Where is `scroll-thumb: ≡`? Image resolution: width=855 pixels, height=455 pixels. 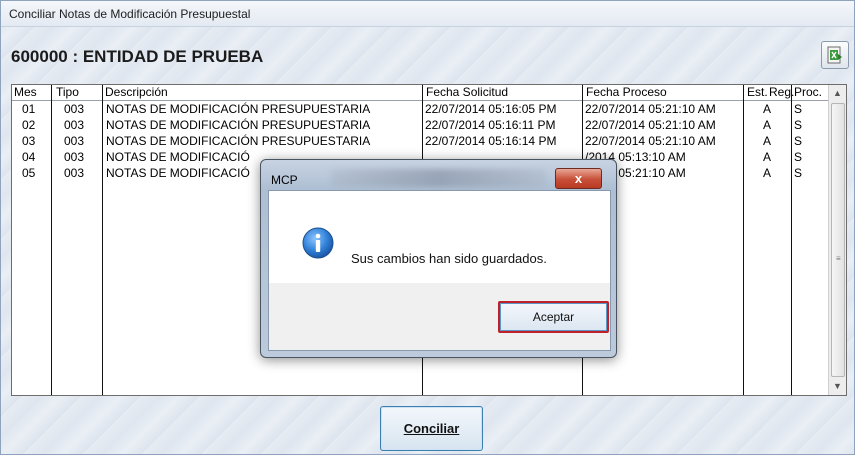 scroll-thumb: ≡ is located at coordinates (838, 240).